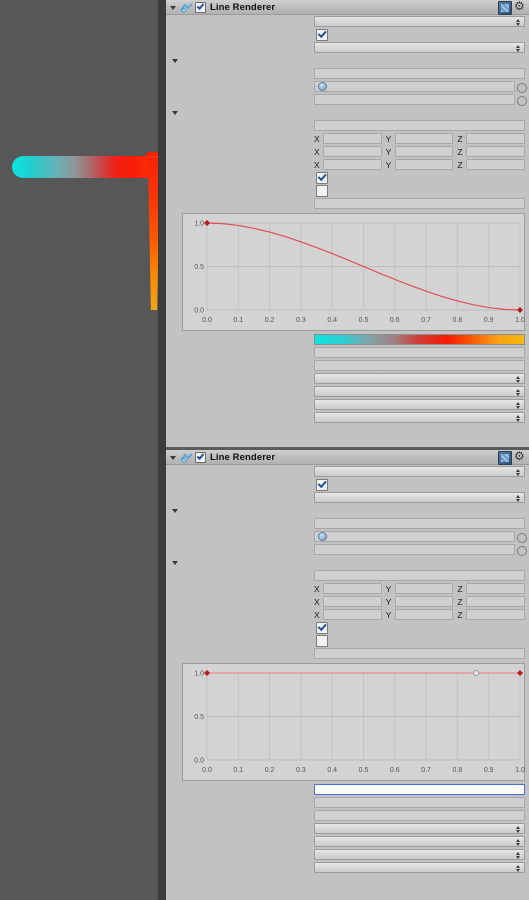  Describe the element at coordinates (489, 320) in the screenshot. I see `svg-text: 0.9` at that location.